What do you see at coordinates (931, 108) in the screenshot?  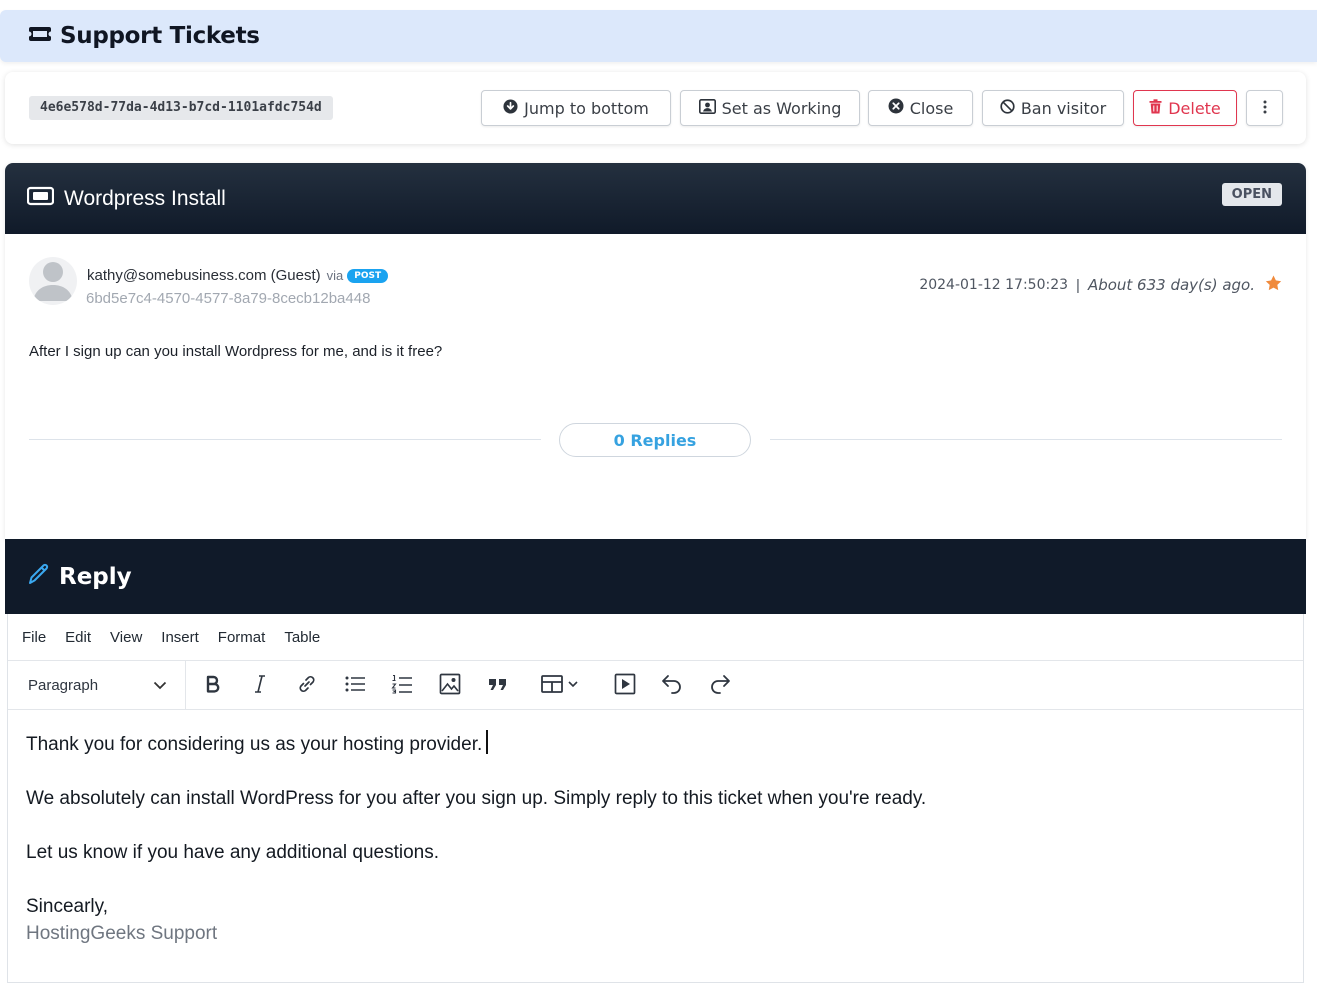 I see `close-label: Close` at bounding box center [931, 108].